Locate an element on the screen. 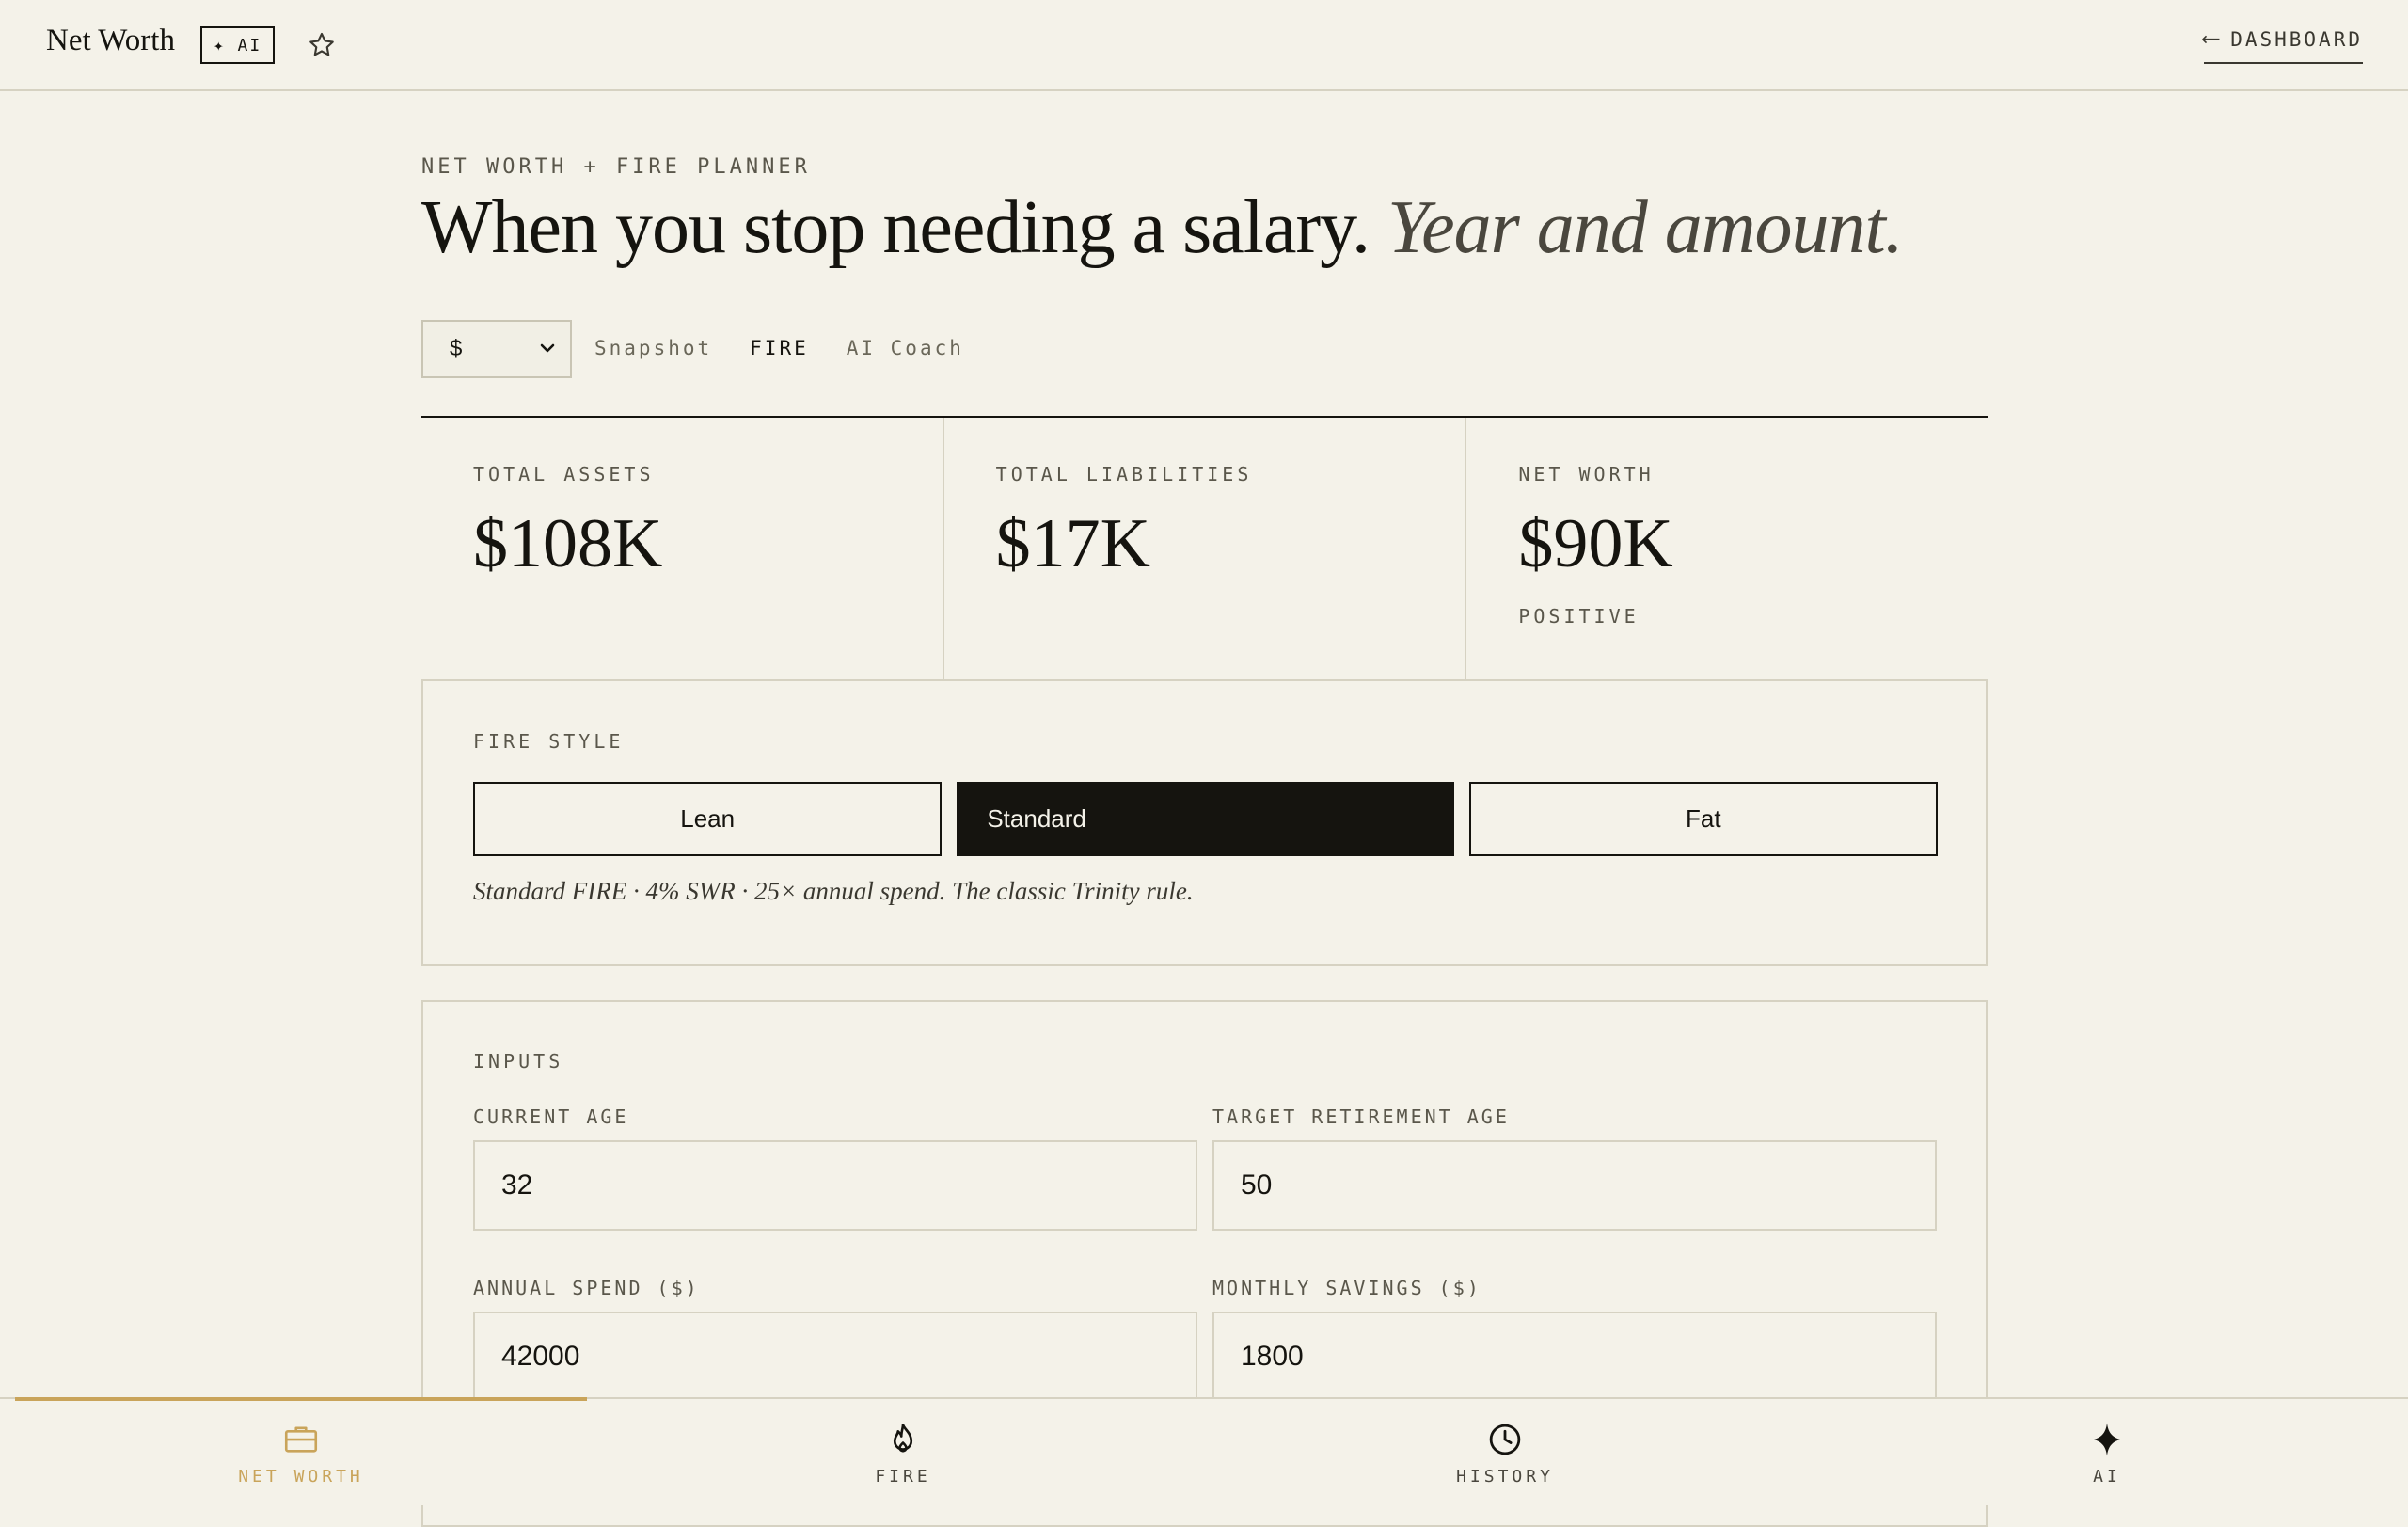  nav-item-ai: AI is located at coordinates (2107, 1453).